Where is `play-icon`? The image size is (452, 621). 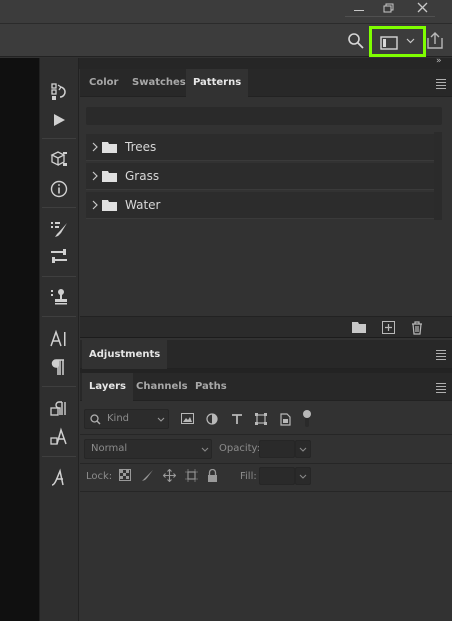
play-icon is located at coordinates (59, 120).